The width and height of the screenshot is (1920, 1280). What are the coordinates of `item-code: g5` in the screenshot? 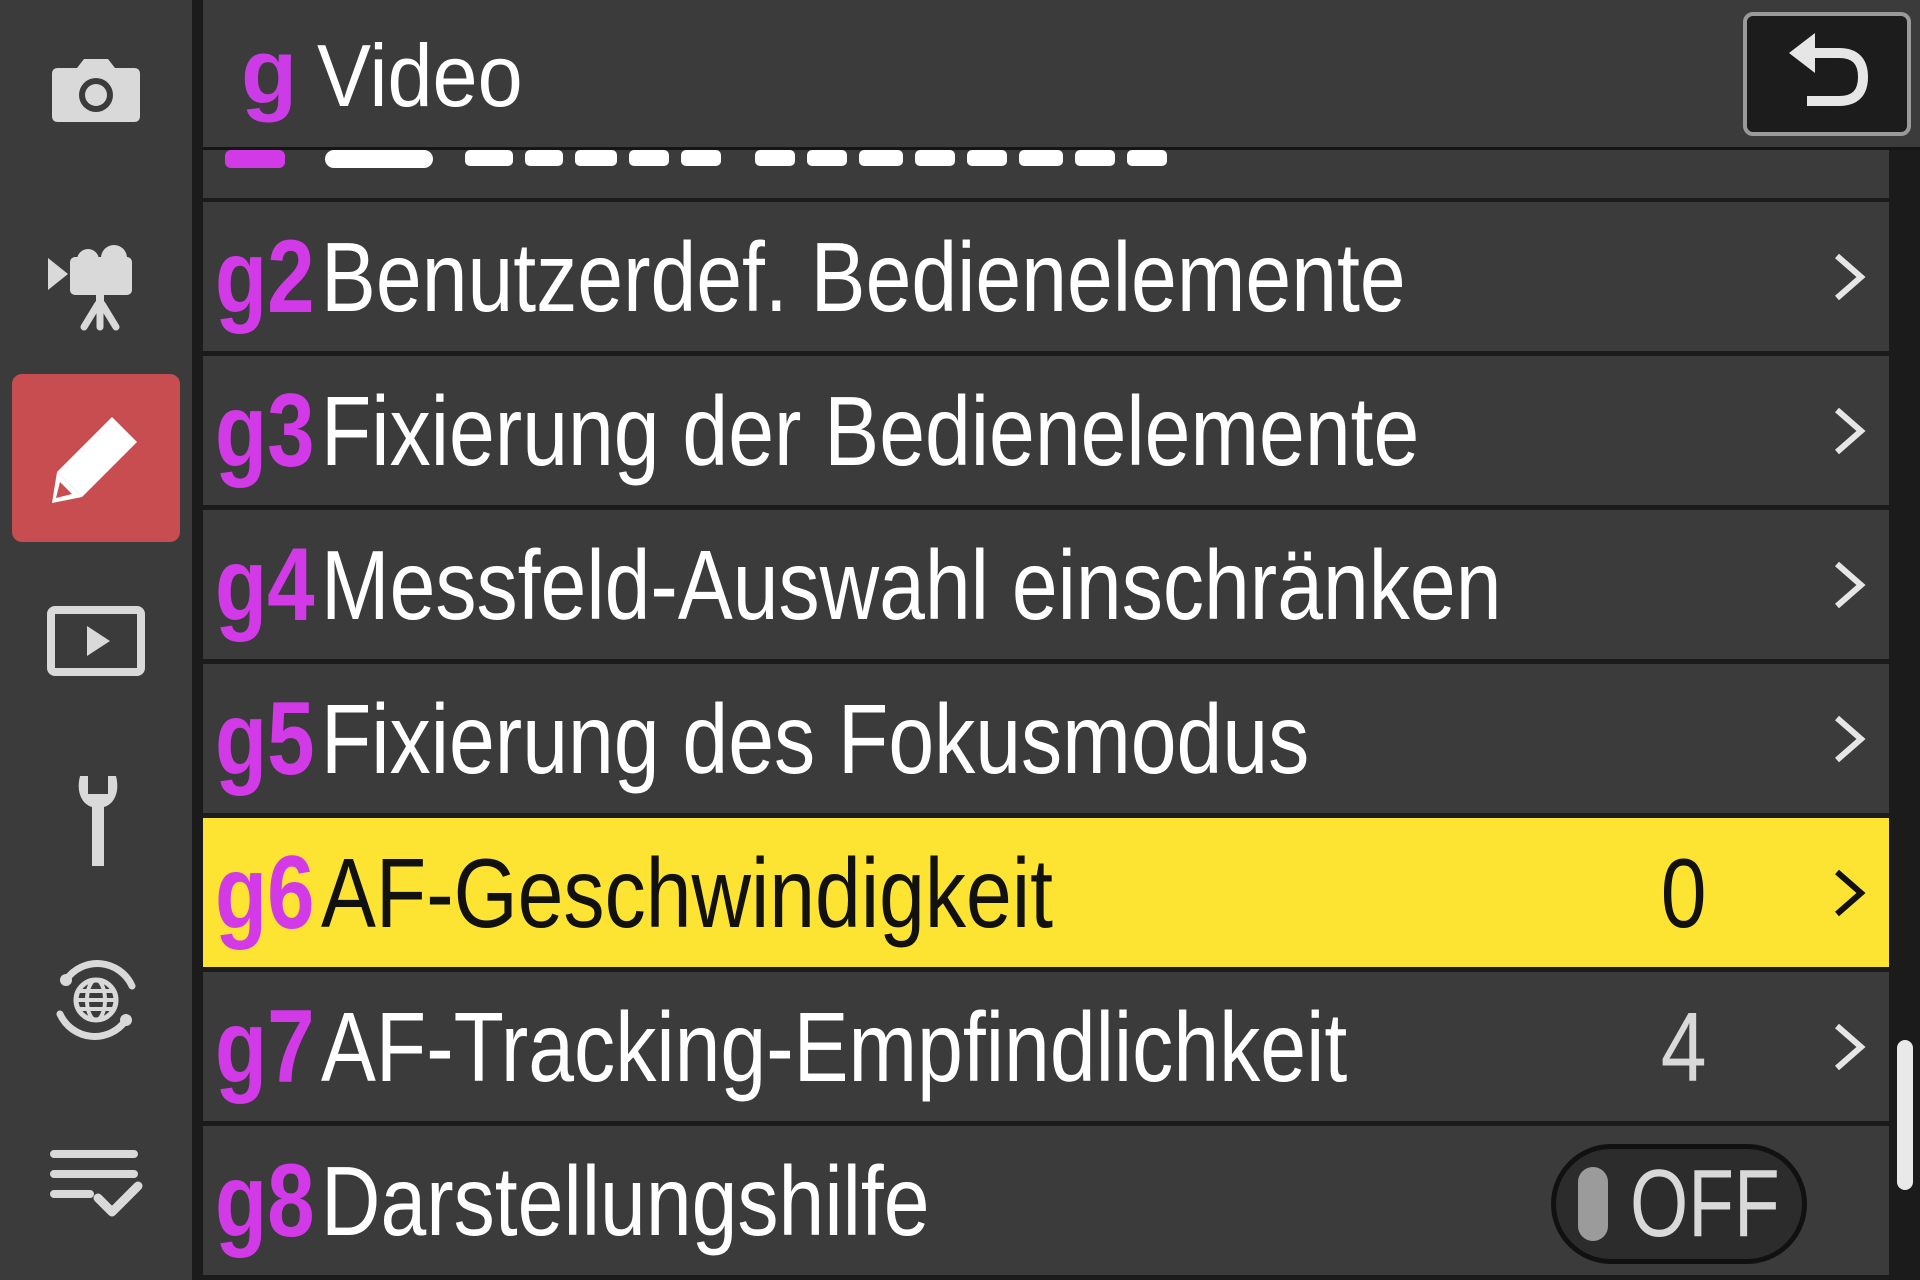 It's located at (265, 738).